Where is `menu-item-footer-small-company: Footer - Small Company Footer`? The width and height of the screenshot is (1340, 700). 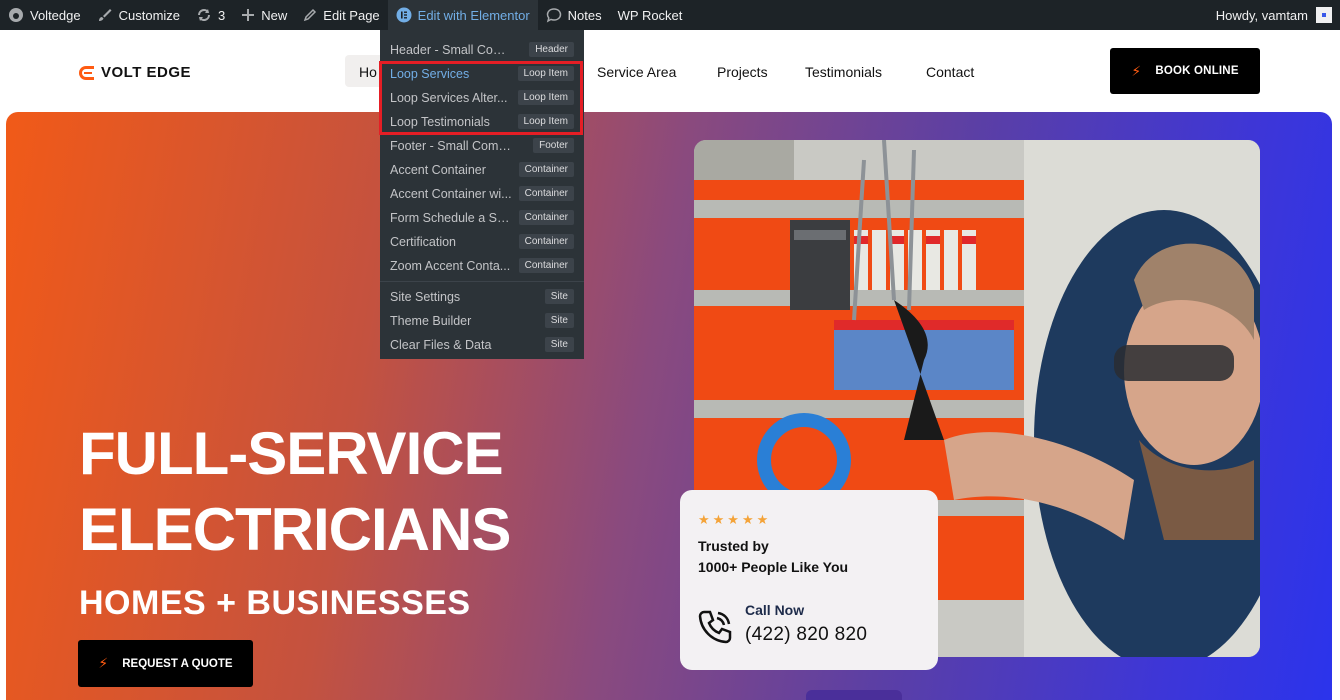
menu-item-footer-small-company: Footer - Small Company Footer is located at coordinates (482, 146).